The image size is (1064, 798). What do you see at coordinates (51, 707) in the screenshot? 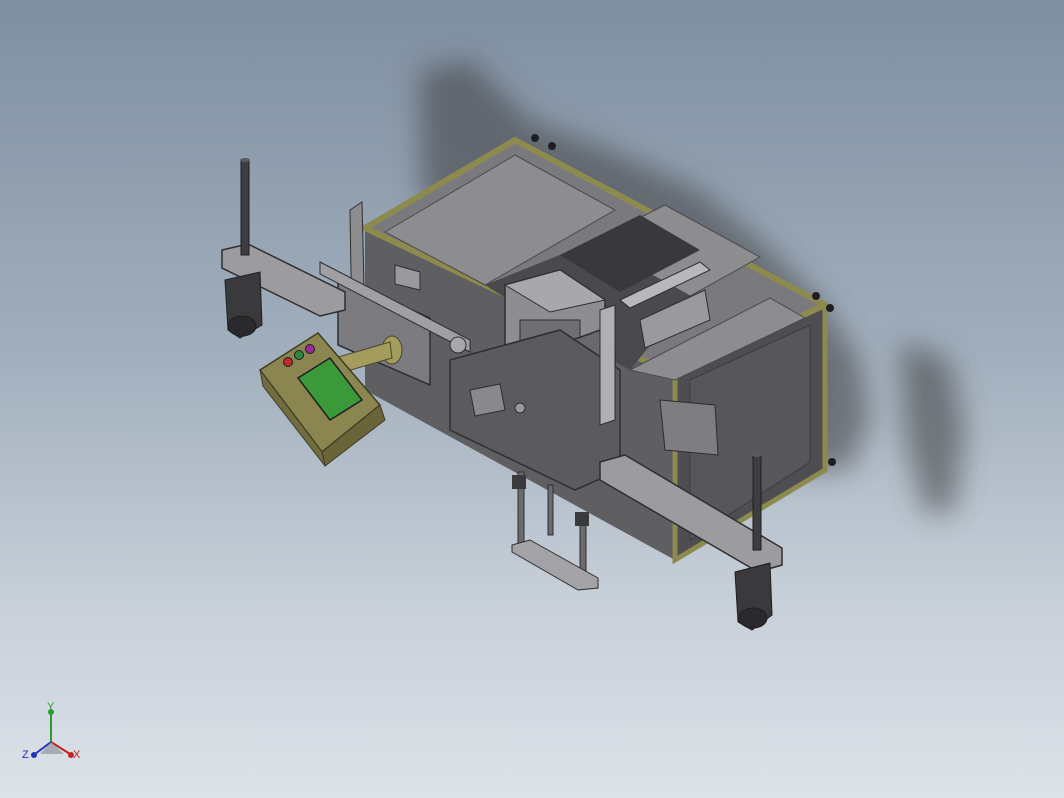
I see `y-axis-label: Y` at bounding box center [51, 707].